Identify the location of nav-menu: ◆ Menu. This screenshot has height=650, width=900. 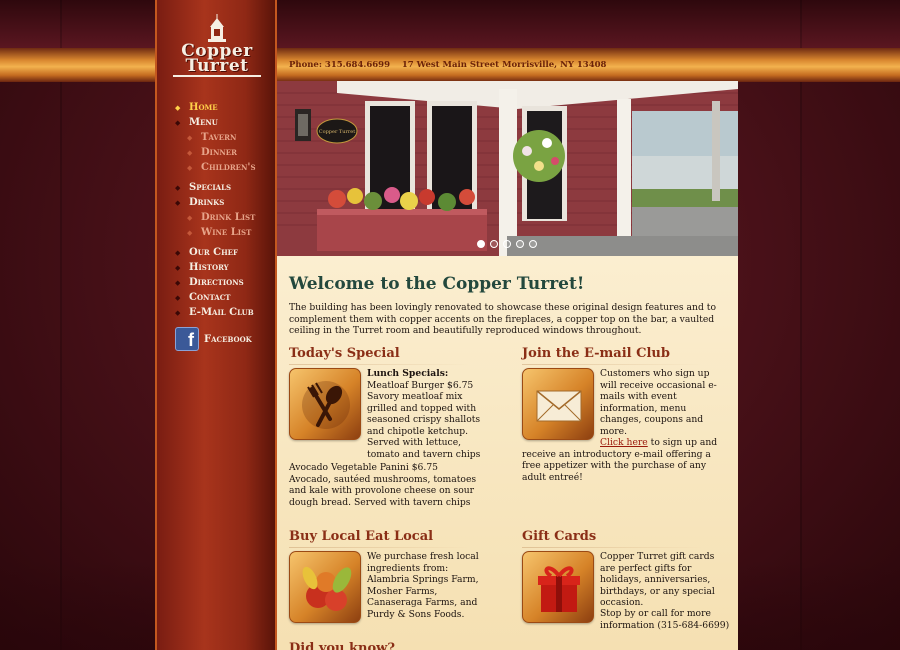
(225, 122).